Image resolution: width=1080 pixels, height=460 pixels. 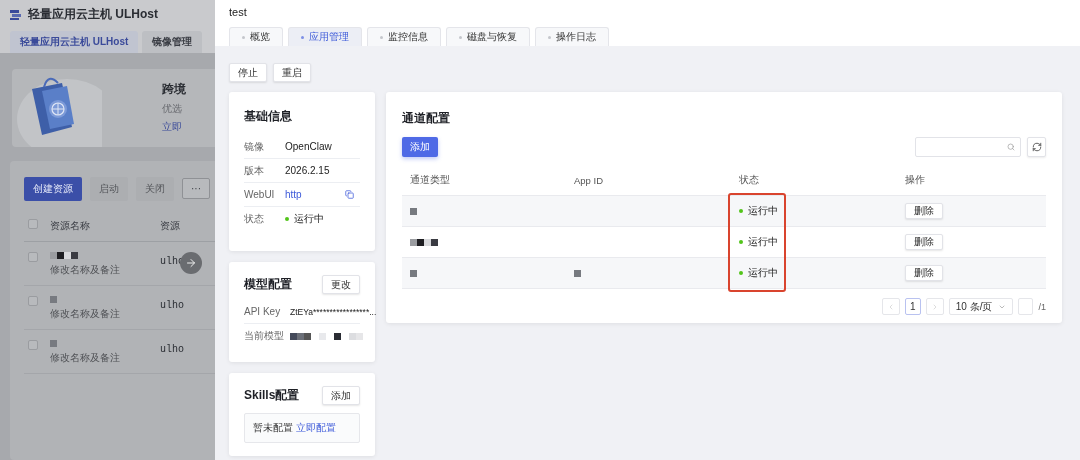 I want to click on column-header: 操作, so click(x=915, y=180).